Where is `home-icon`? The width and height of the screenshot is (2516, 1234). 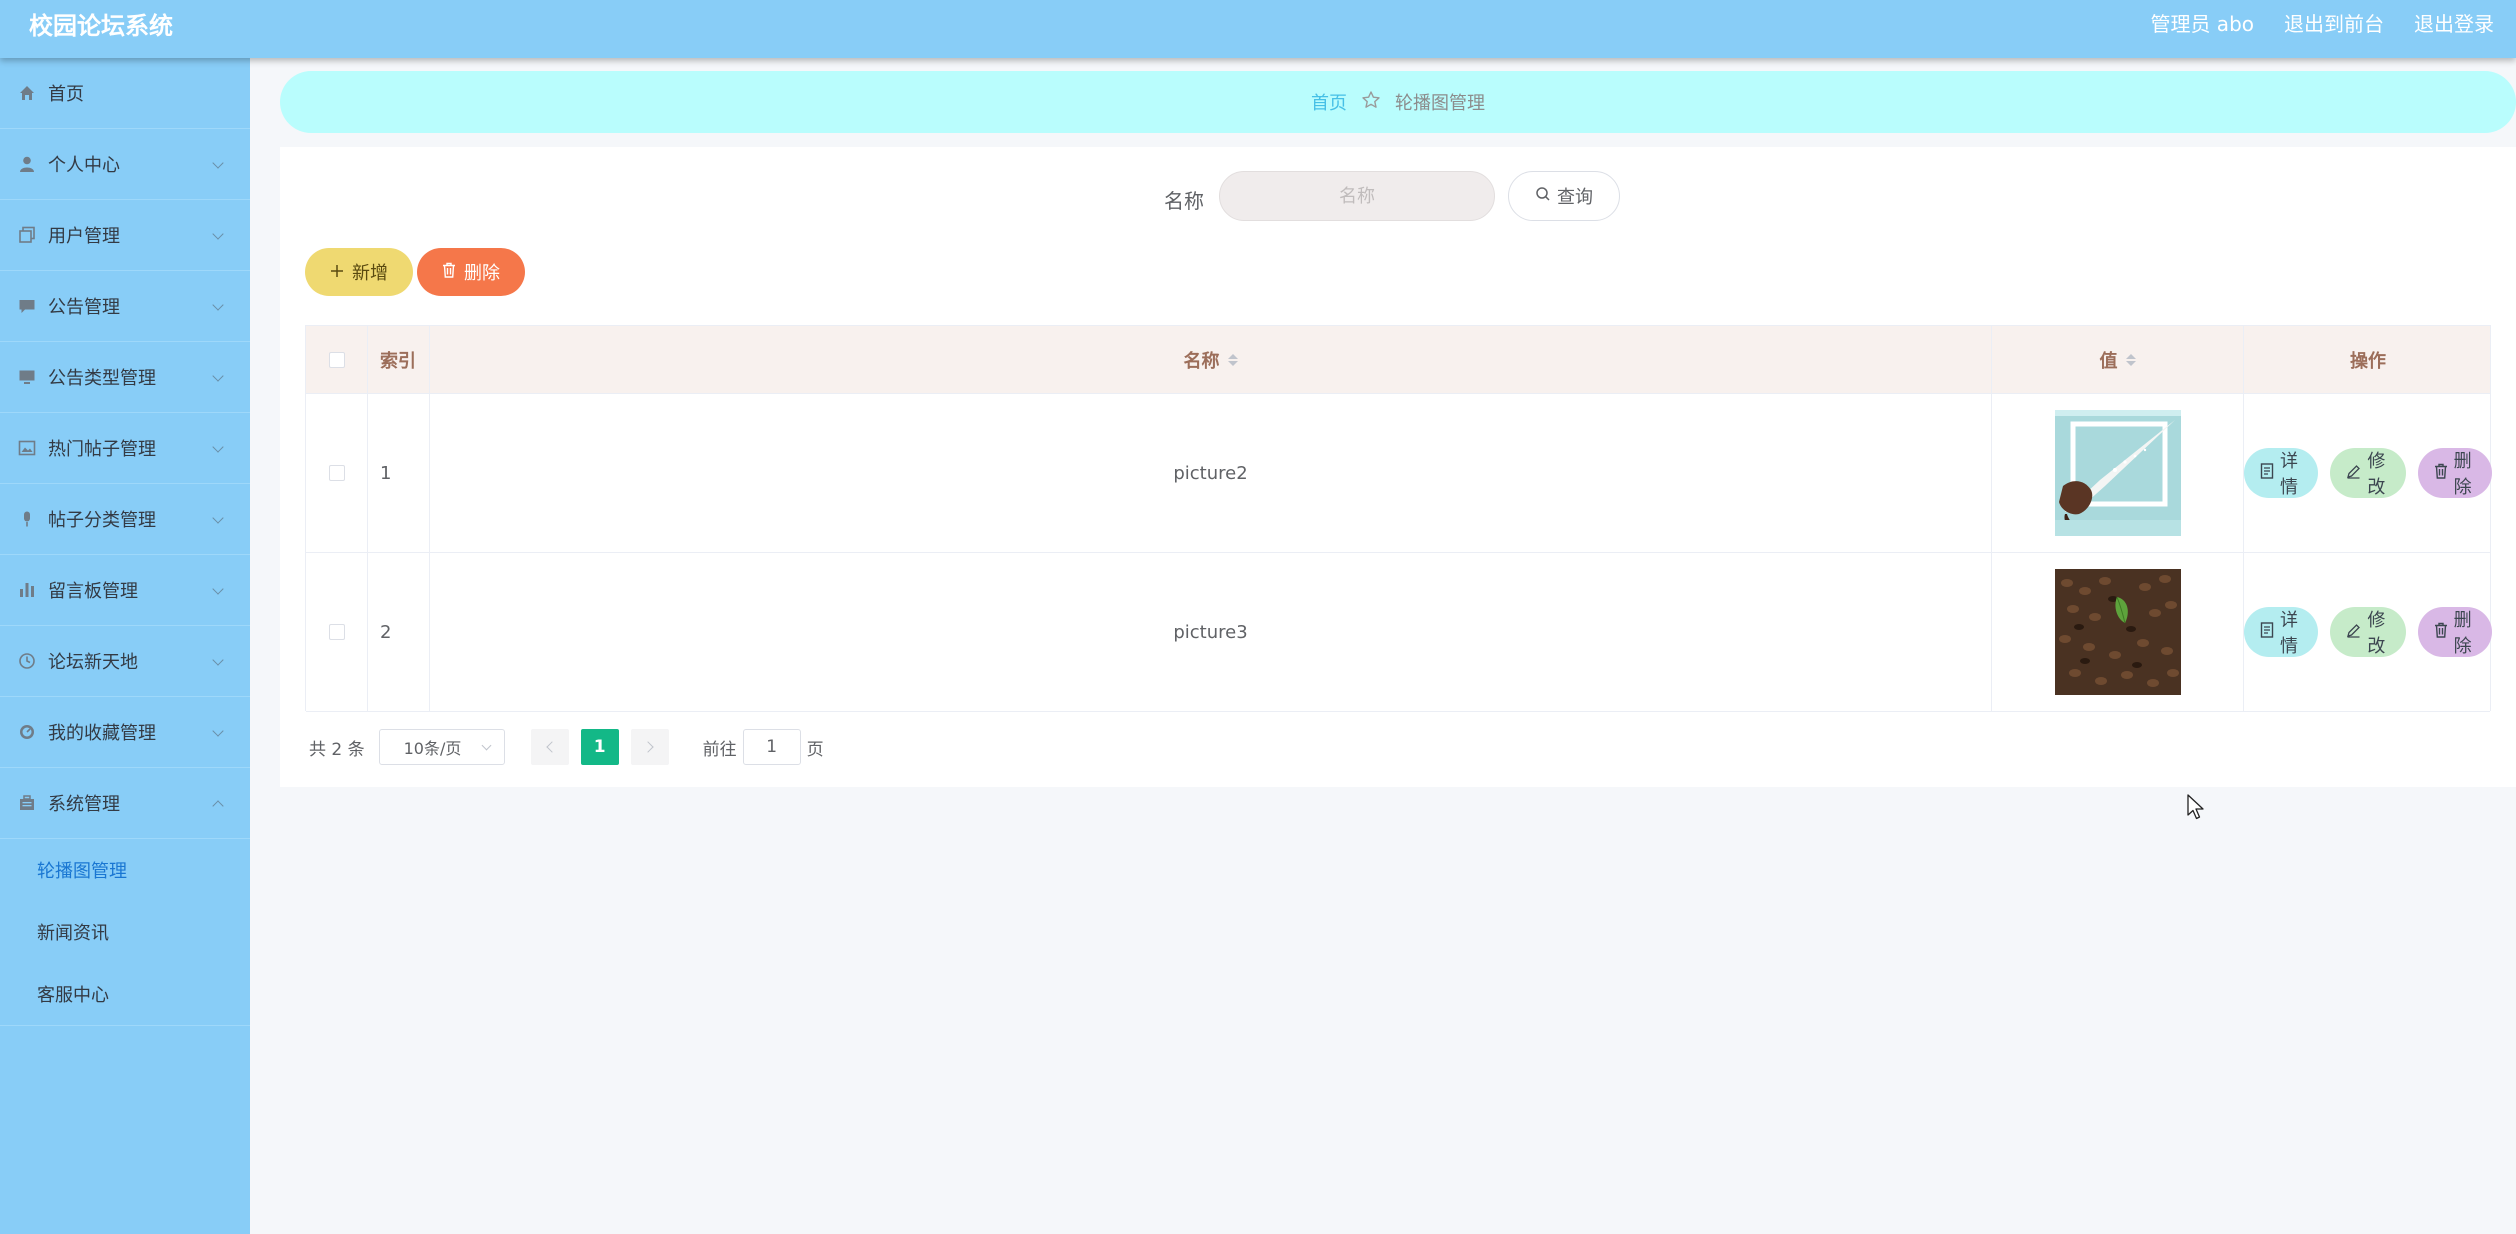 home-icon is located at coordinates (27, 93).